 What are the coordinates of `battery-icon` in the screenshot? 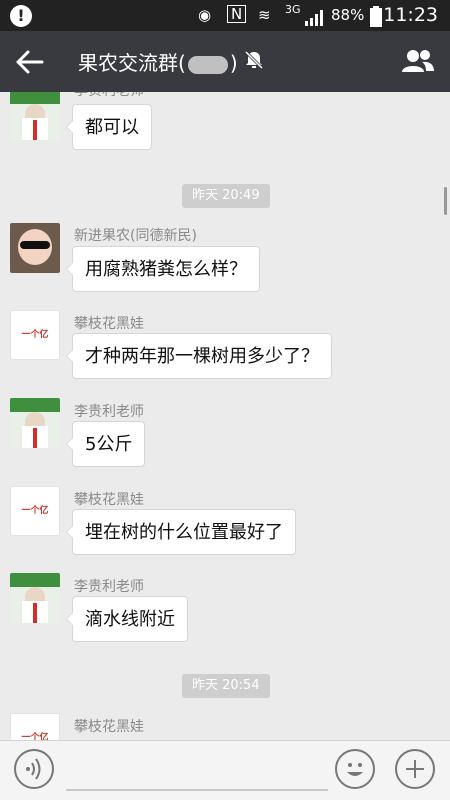 It's located at (376, 16).